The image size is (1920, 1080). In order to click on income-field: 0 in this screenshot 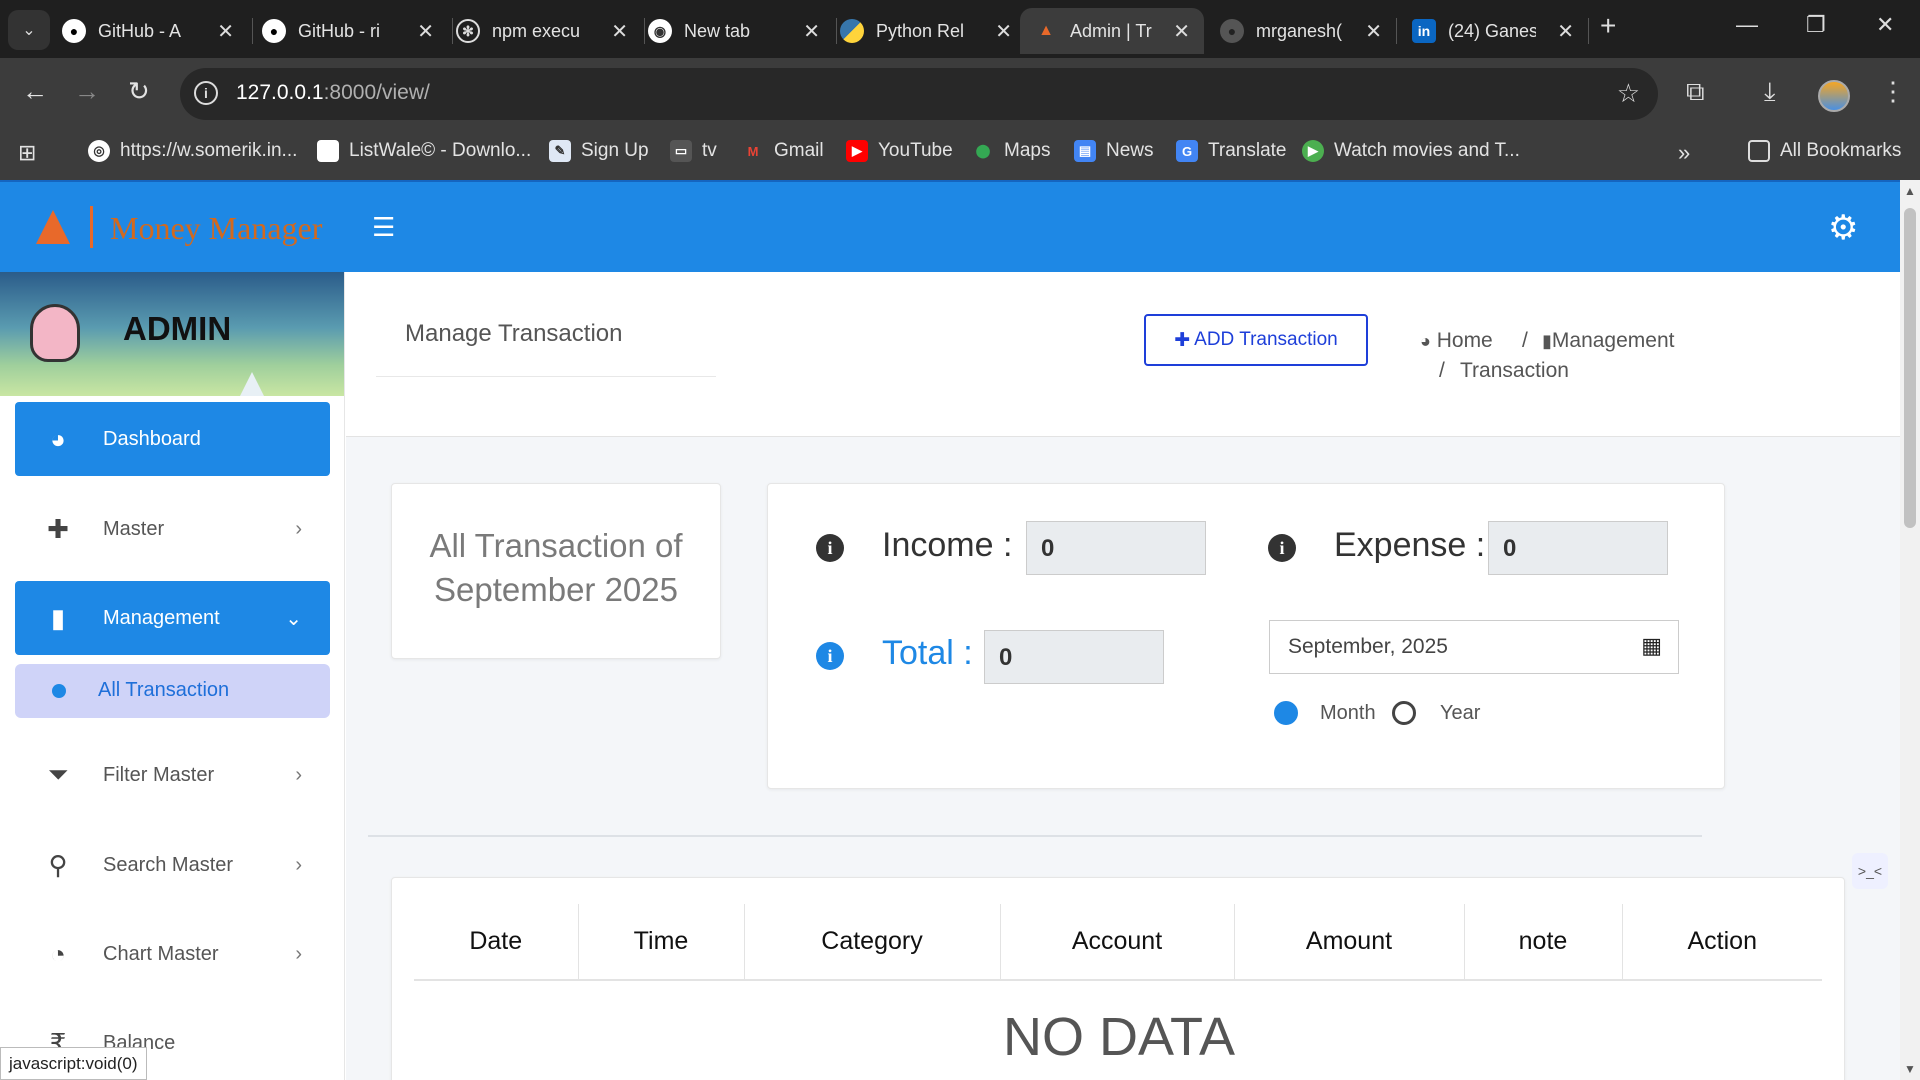, I will do `click(1116, 548)`.